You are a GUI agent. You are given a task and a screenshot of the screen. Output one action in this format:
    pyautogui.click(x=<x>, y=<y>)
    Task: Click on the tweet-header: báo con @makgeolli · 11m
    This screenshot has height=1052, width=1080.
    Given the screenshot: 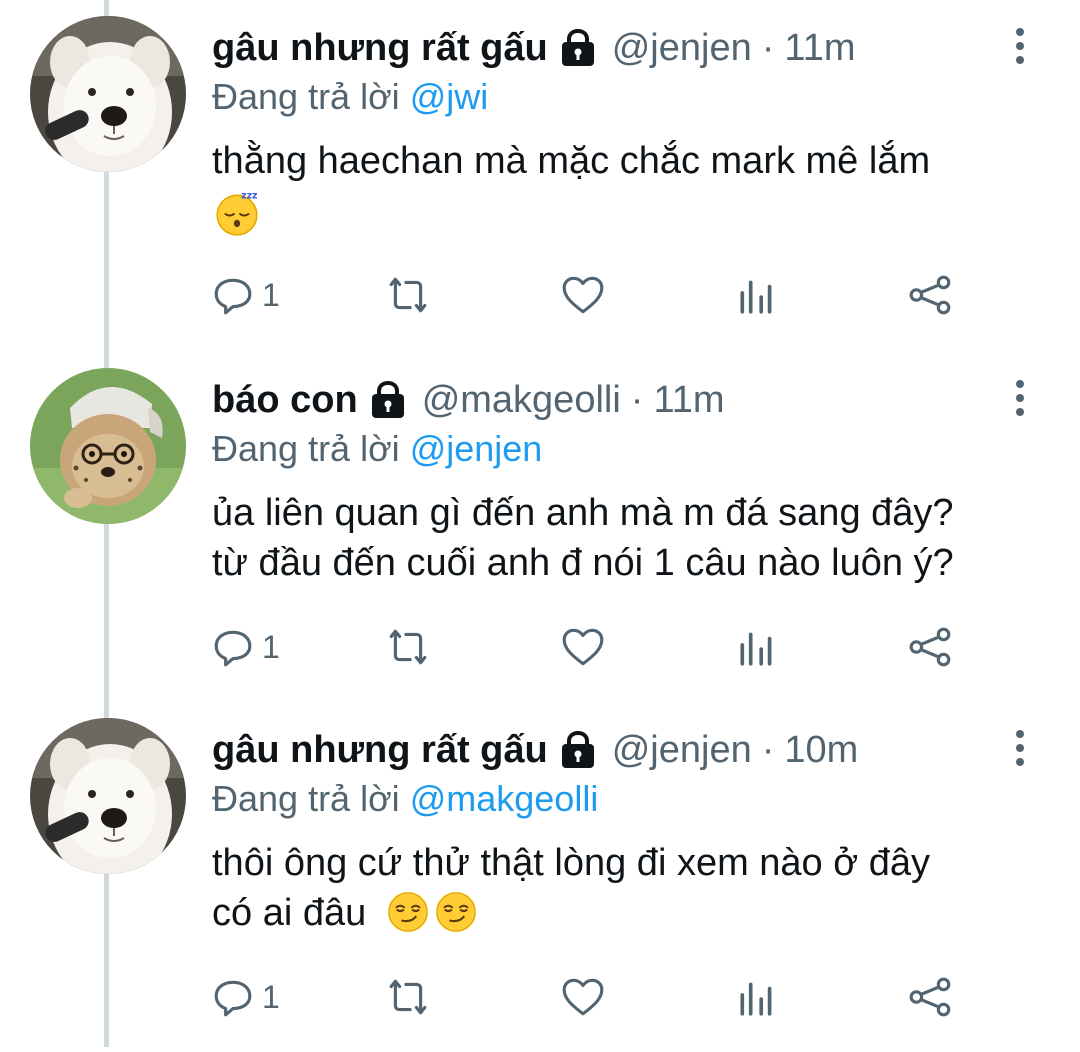 What is the action you would take?
    pyautogui.click(x=468, y=400)
    